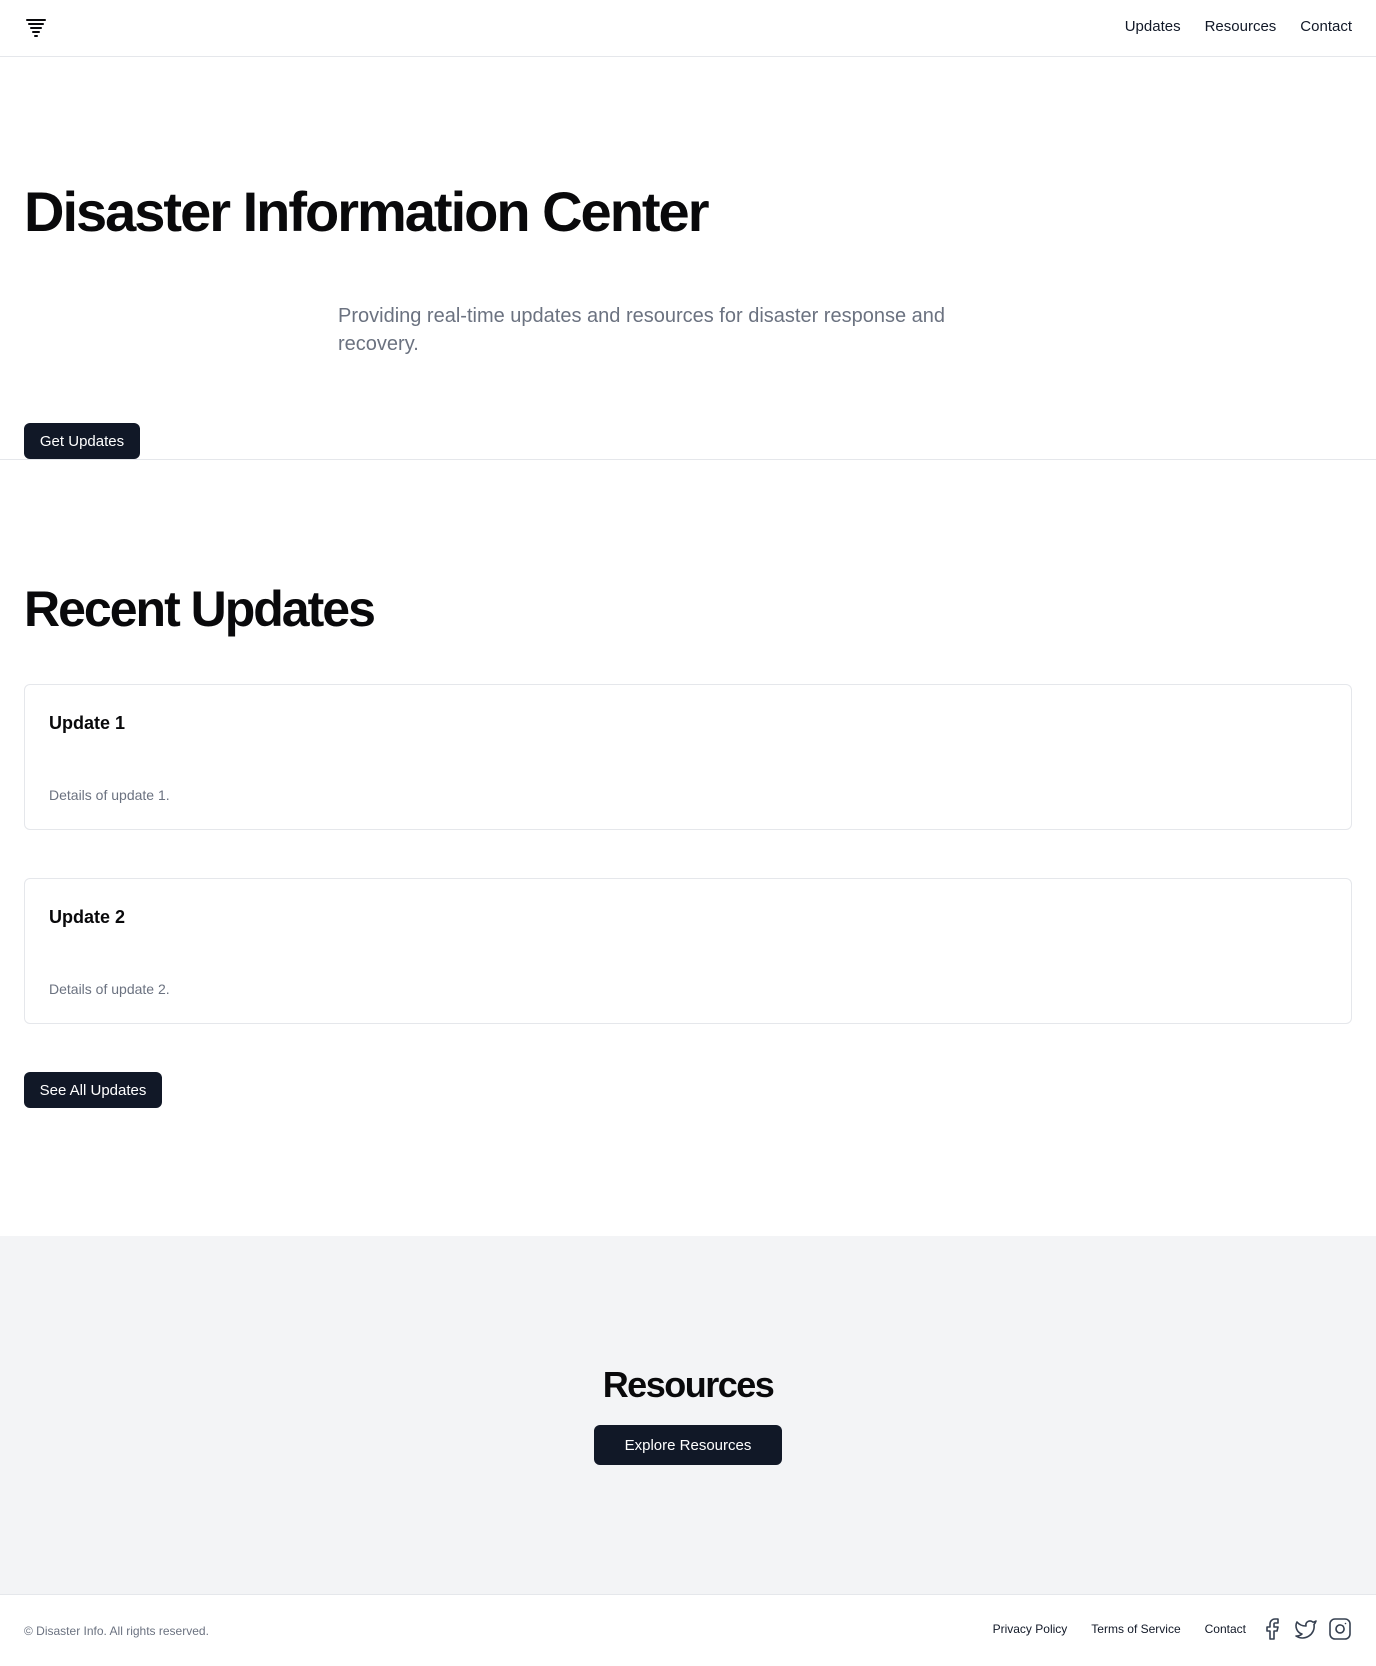  Describe the element at coordinates (1272, 1629) in the screenshot. I see `facebook-icon` at that location.